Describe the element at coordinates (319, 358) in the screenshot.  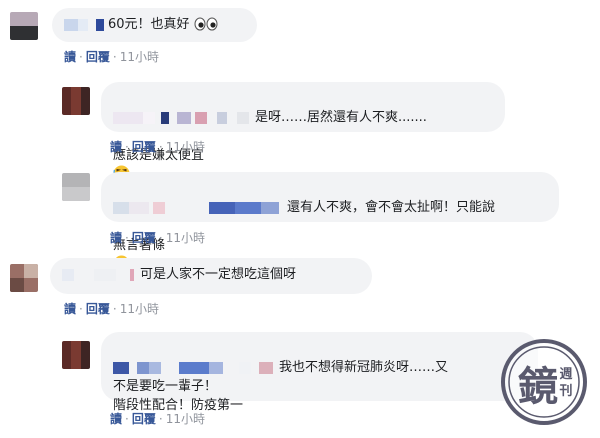
I see `comment-text-line: 我也不想得新冠肺炎呀……又` at that location.